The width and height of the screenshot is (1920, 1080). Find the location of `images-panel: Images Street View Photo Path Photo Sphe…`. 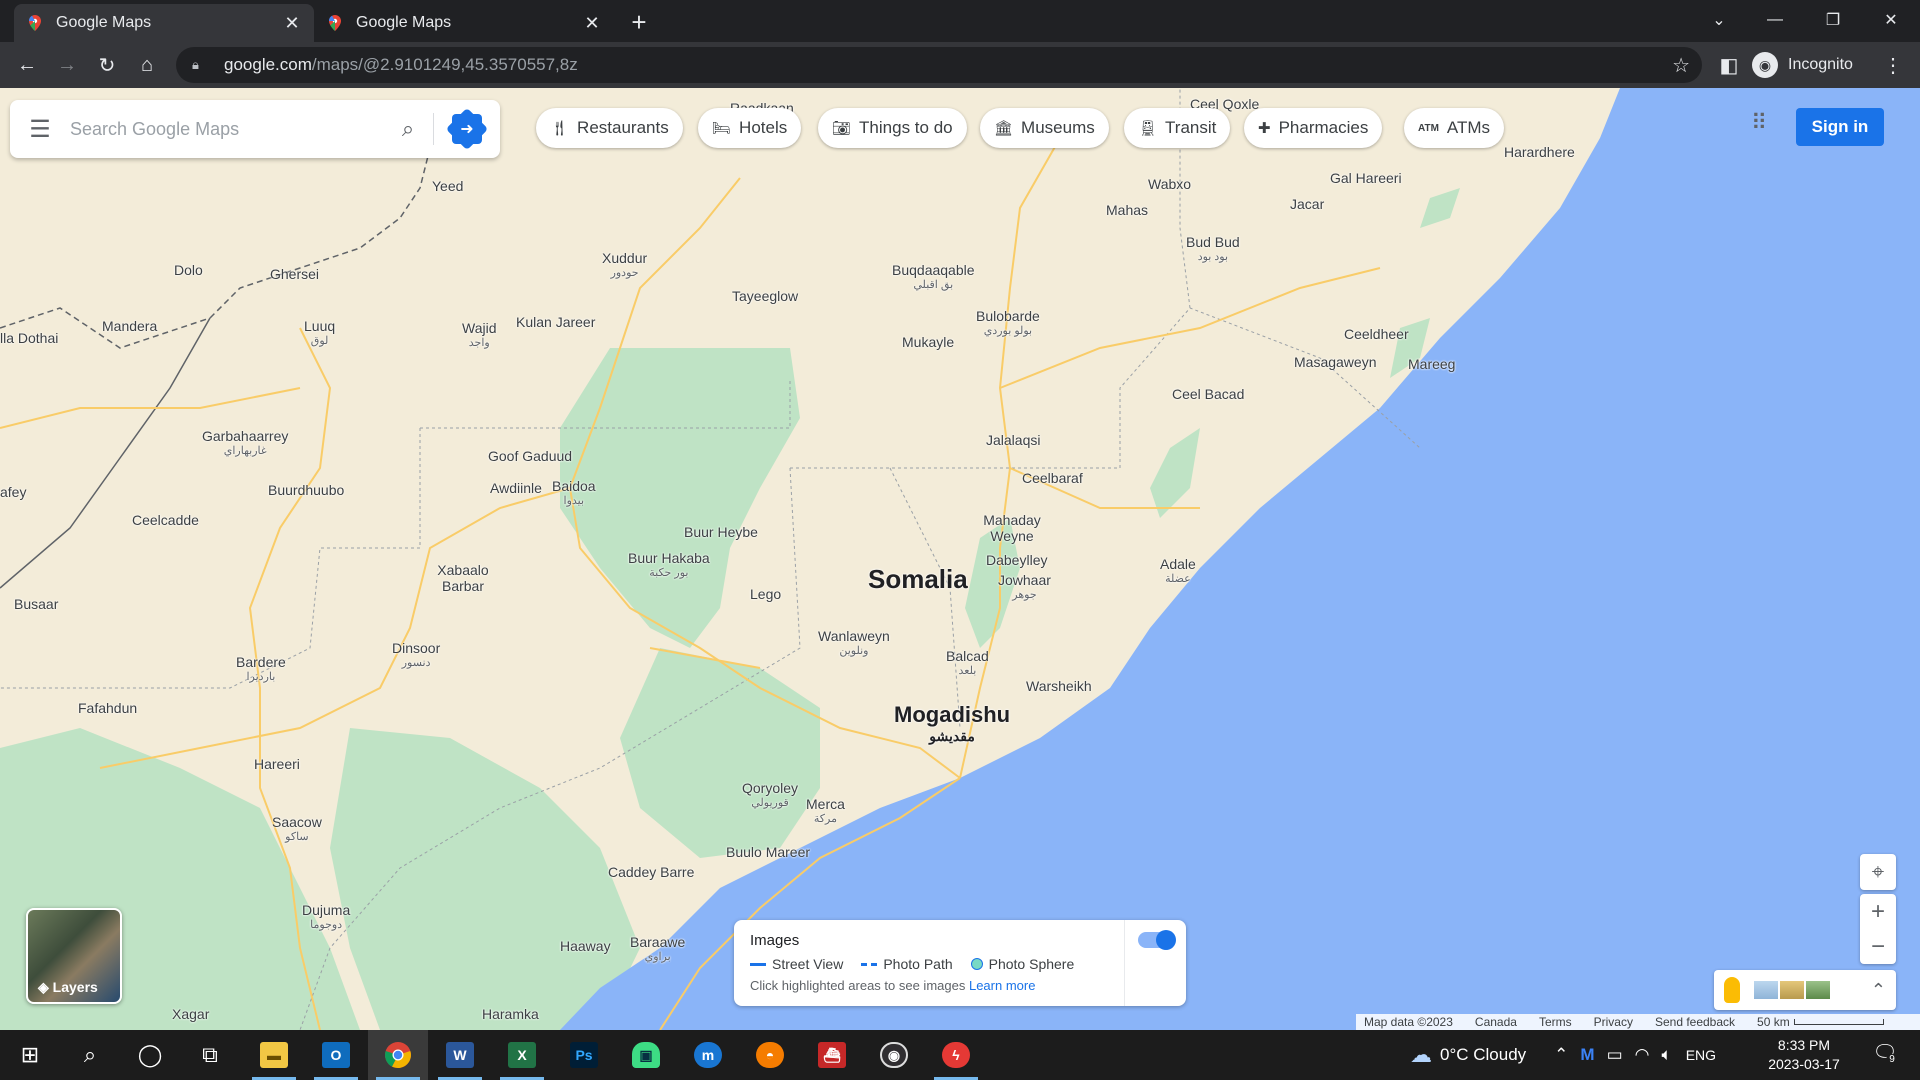

images-panel: Images Street View Photo Path Photo Sphe… is located at coordinates (960, 963).